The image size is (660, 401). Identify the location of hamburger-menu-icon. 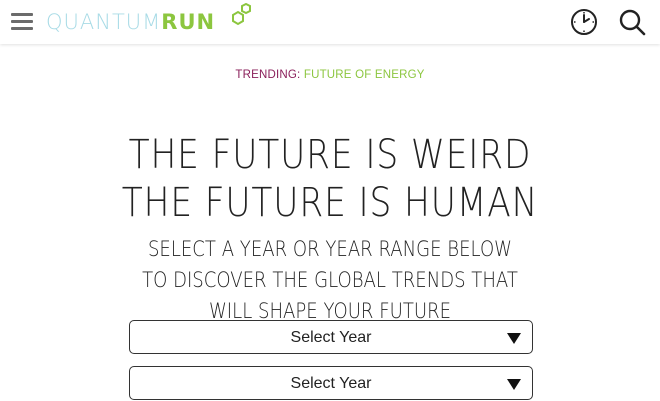
(23, 21).